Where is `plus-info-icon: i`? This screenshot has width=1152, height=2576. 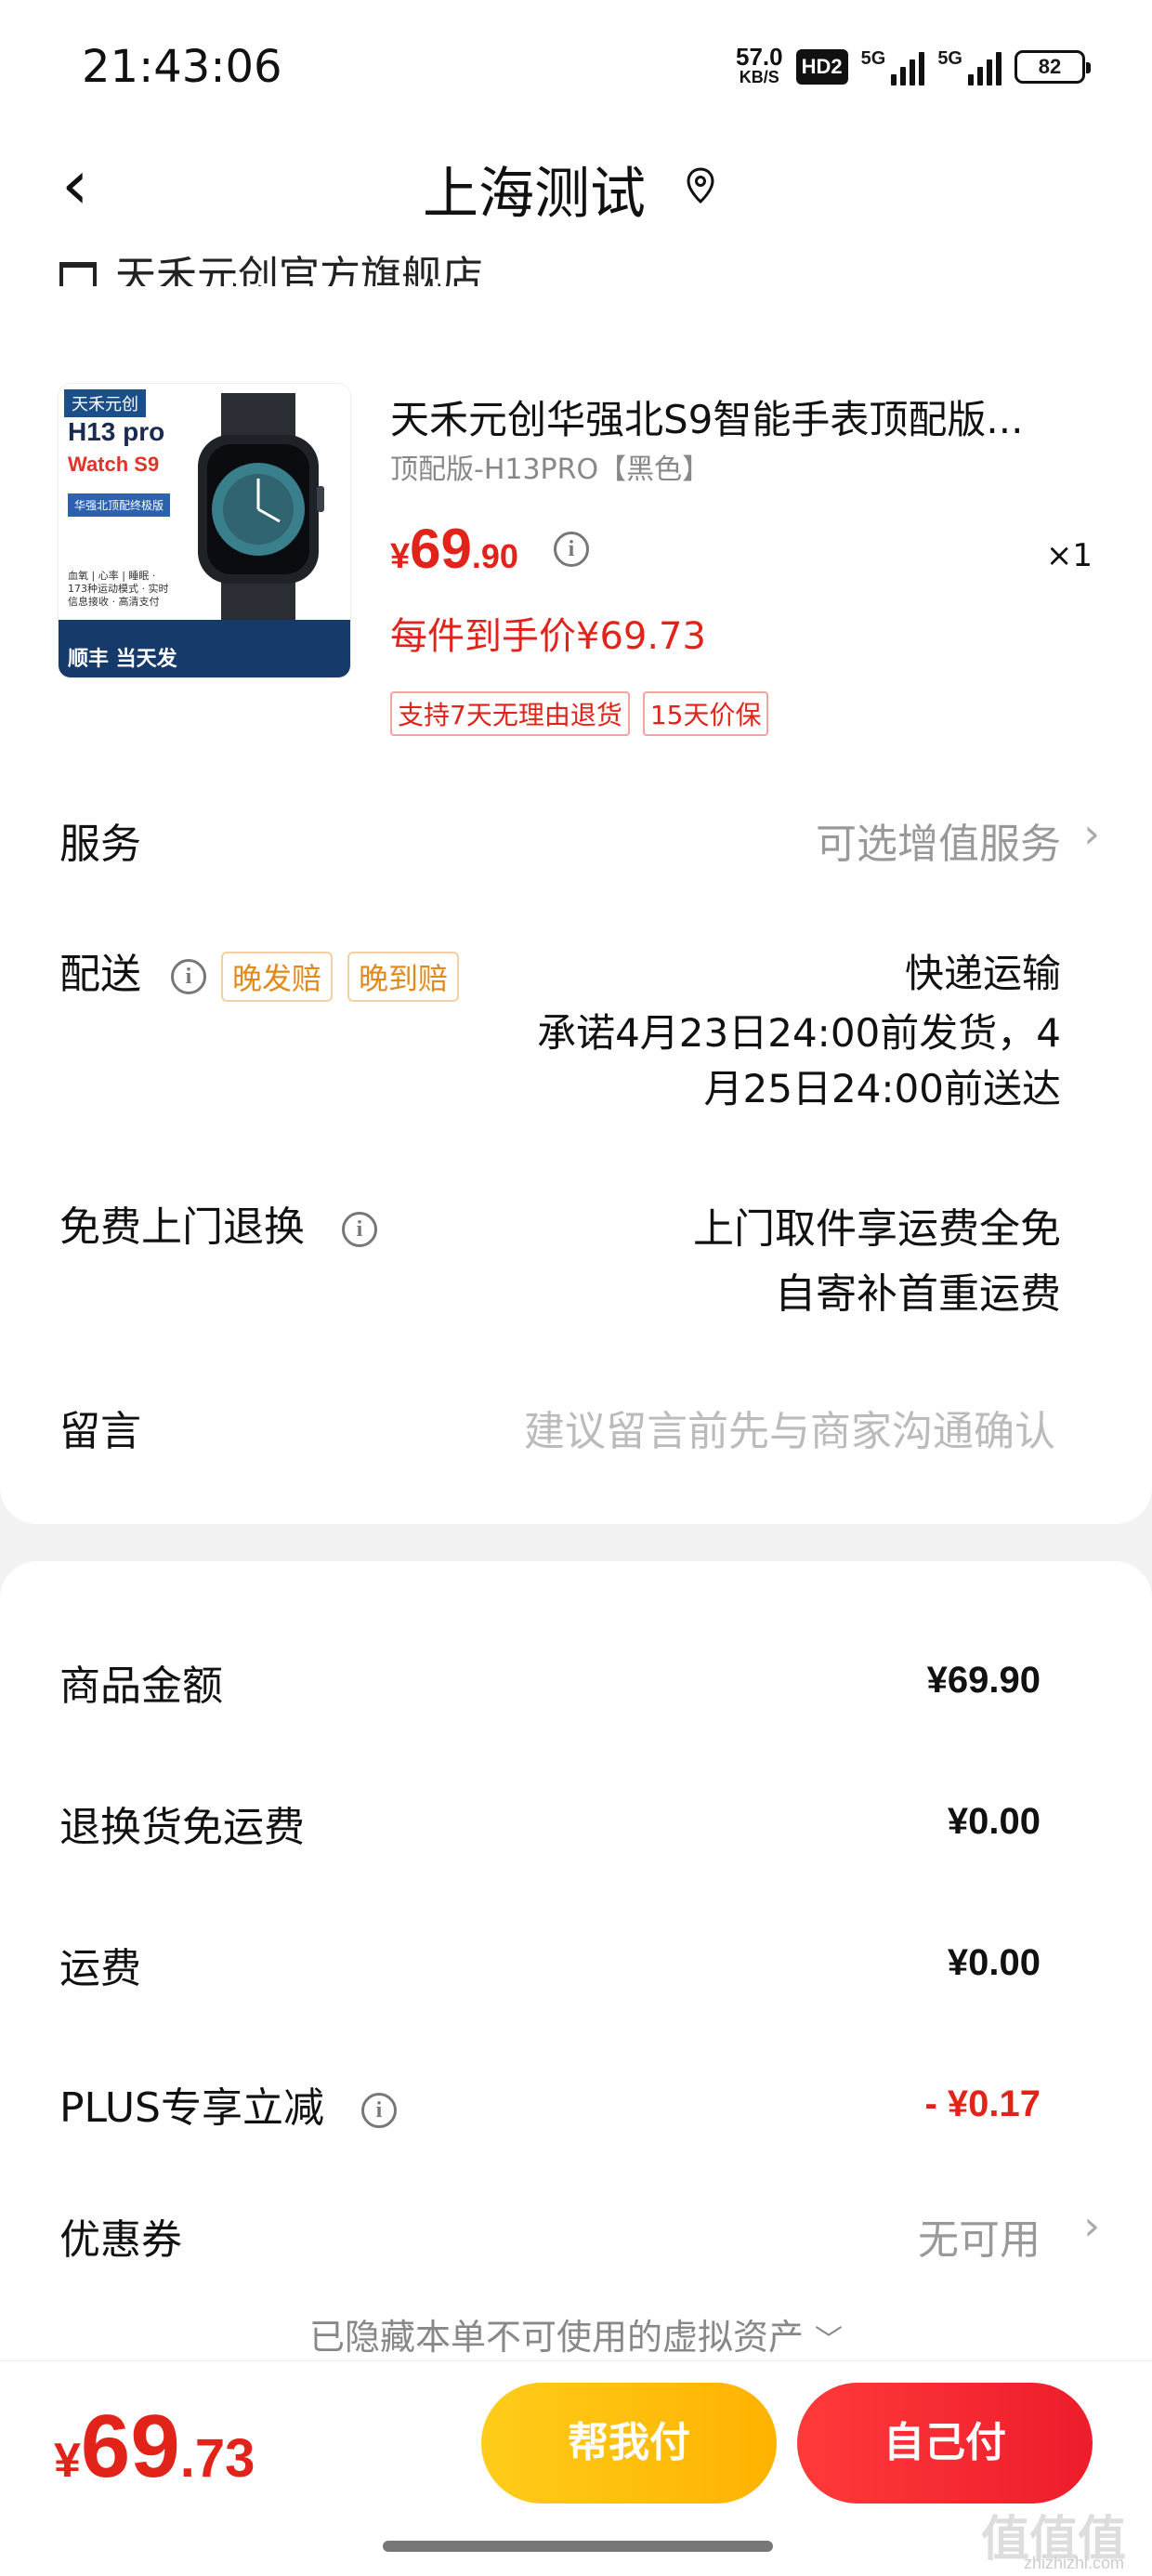 plus-info-icon: i is located at coordinates (379, 2110).